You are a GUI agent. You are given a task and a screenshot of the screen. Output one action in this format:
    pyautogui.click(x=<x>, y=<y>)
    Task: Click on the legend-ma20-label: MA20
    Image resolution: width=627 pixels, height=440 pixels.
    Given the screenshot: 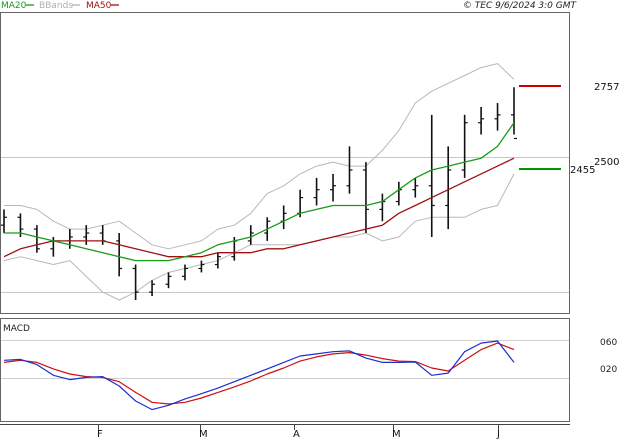 What is the action you would take?
    pyautogui.click(x=14, y=6)
    